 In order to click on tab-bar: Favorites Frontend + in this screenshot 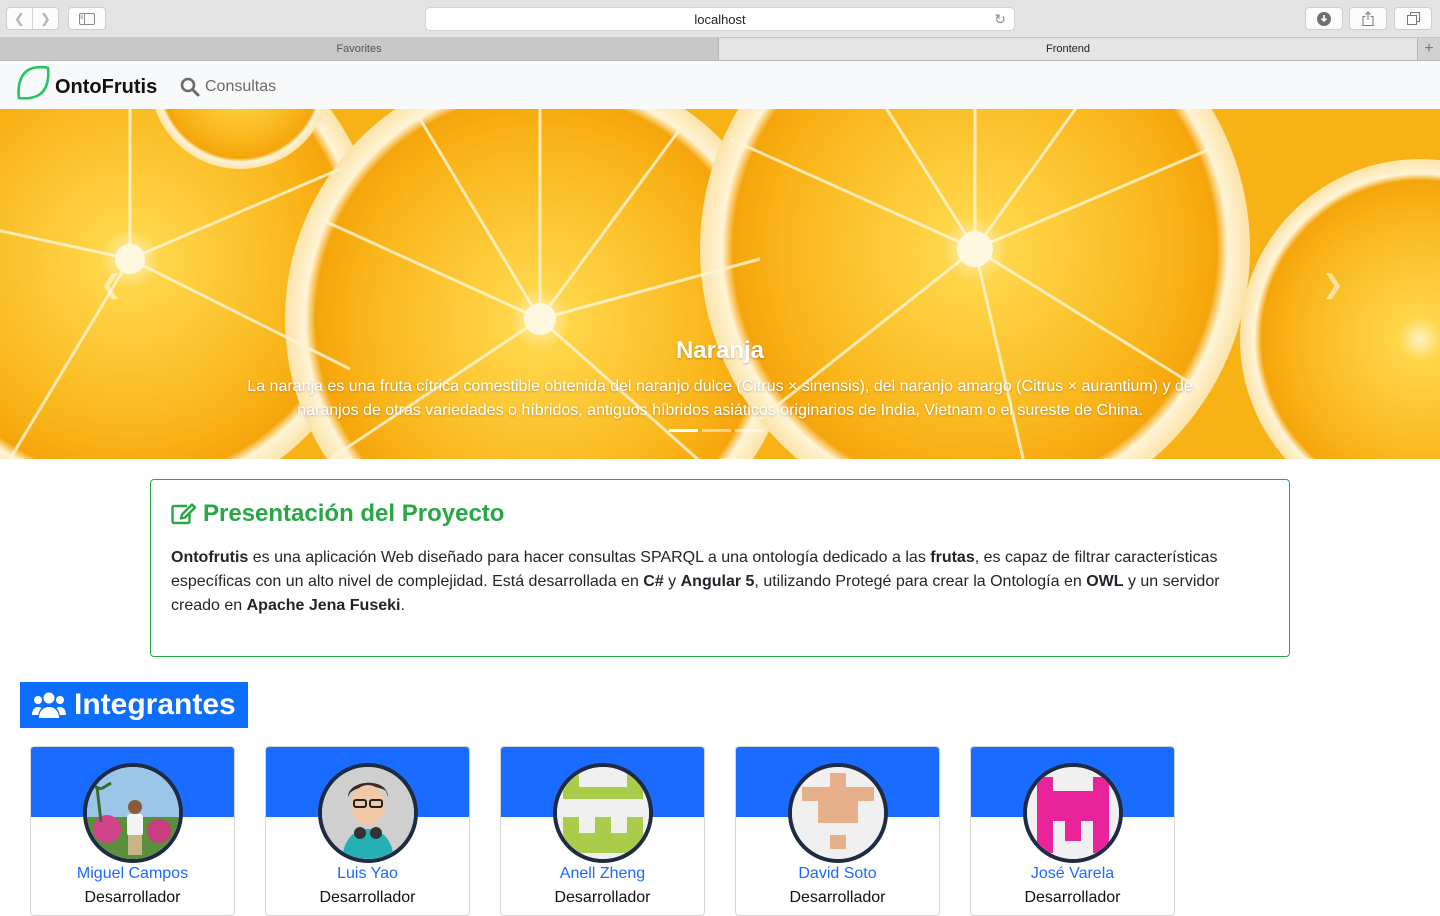, I will do `click(720, 49)`.